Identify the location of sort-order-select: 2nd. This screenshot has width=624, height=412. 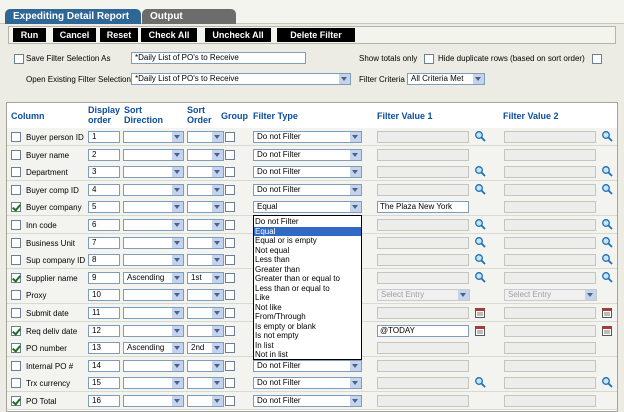
(205, 348).